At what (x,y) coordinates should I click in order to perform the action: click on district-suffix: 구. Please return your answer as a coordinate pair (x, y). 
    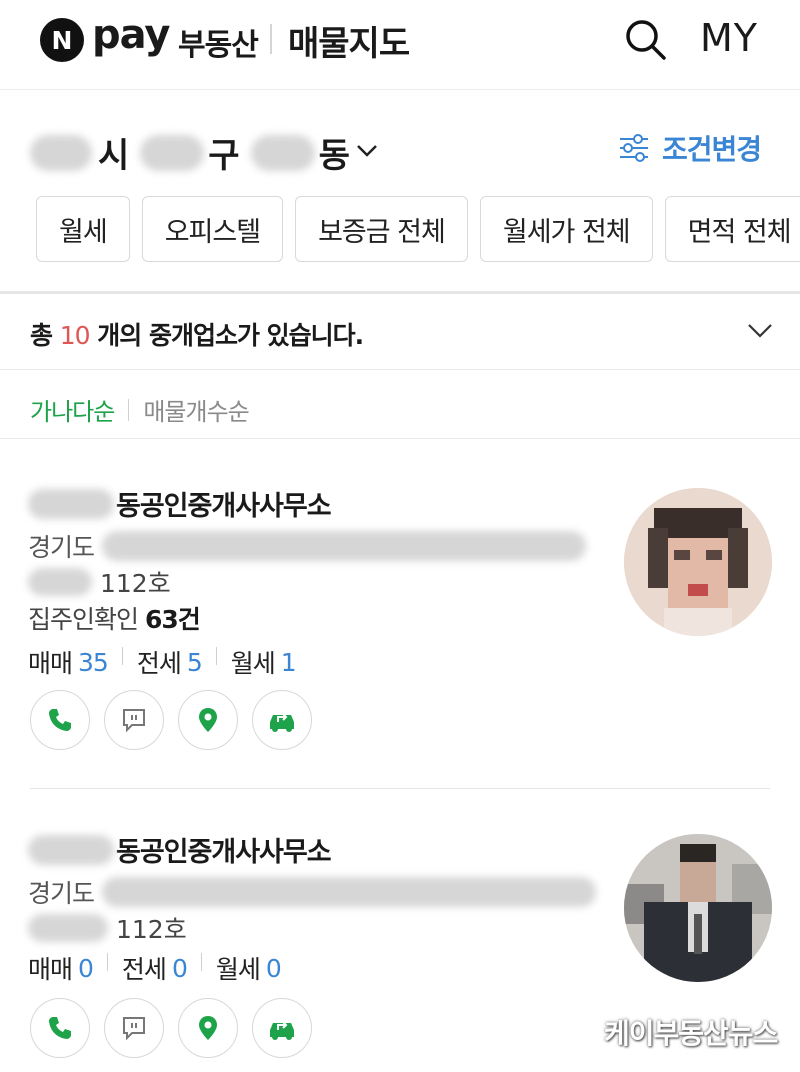
    Looking at the image, I should click on (223, 156).